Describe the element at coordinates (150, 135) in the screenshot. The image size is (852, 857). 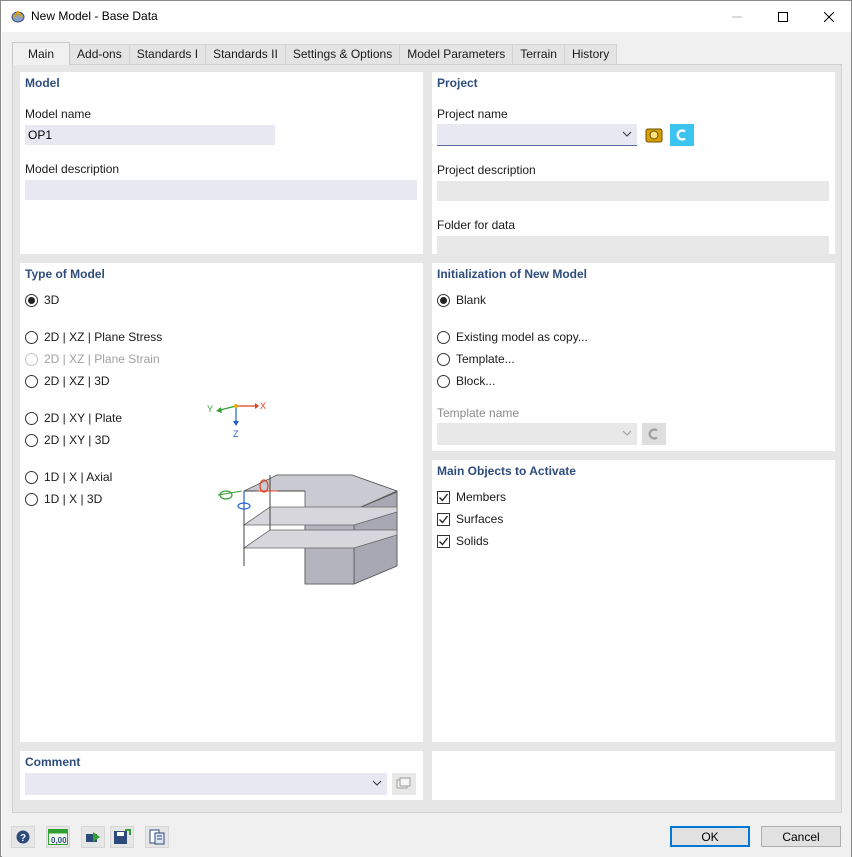
I see `model-name-input: OP1` at that location.